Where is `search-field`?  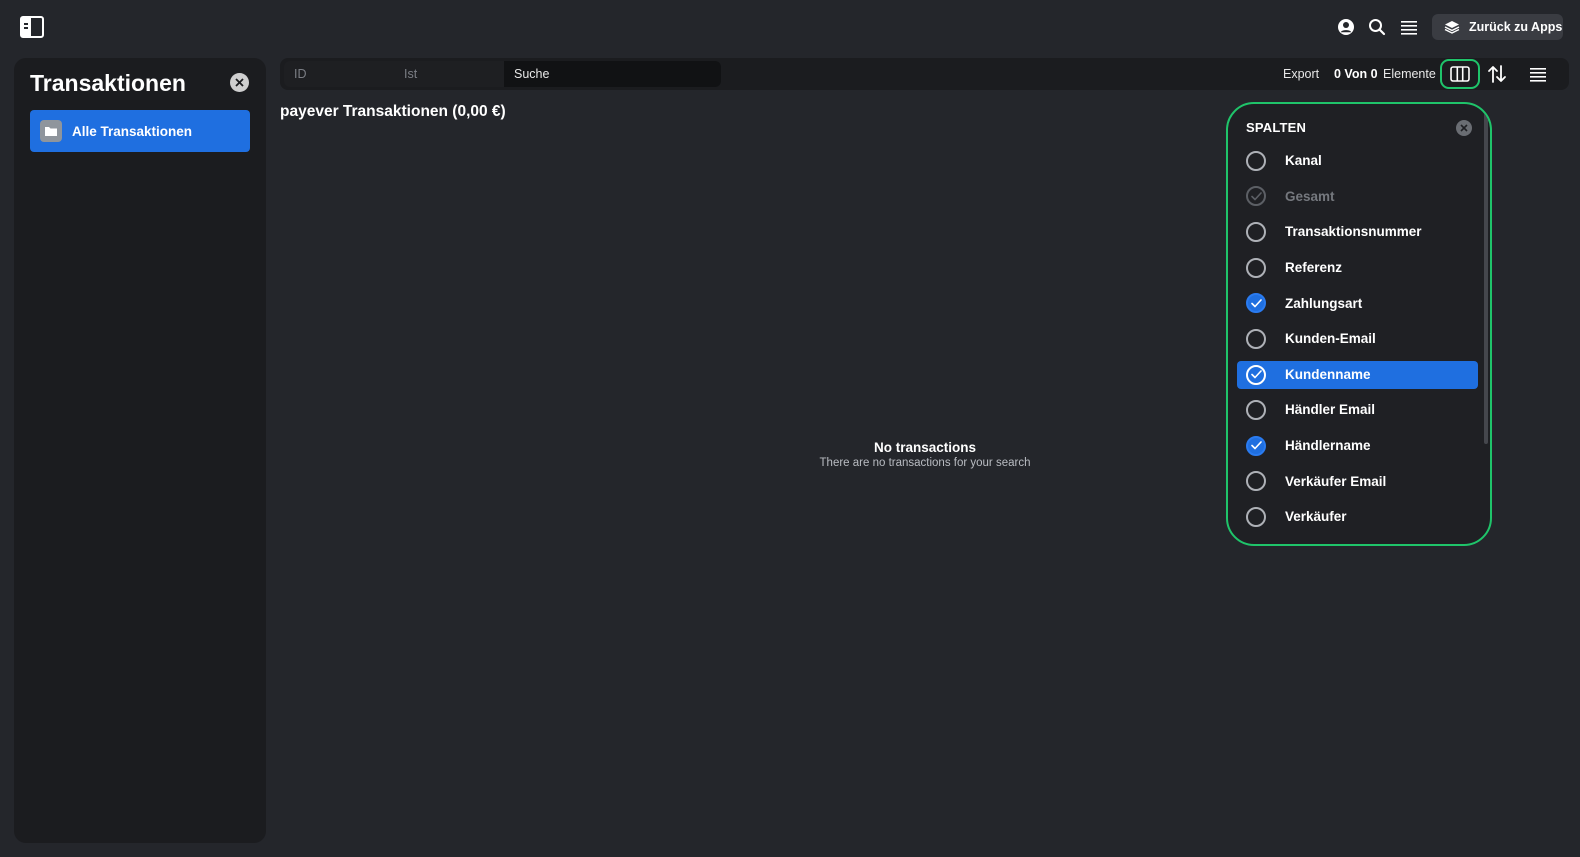
search-field is located at coordinates (612, 74).